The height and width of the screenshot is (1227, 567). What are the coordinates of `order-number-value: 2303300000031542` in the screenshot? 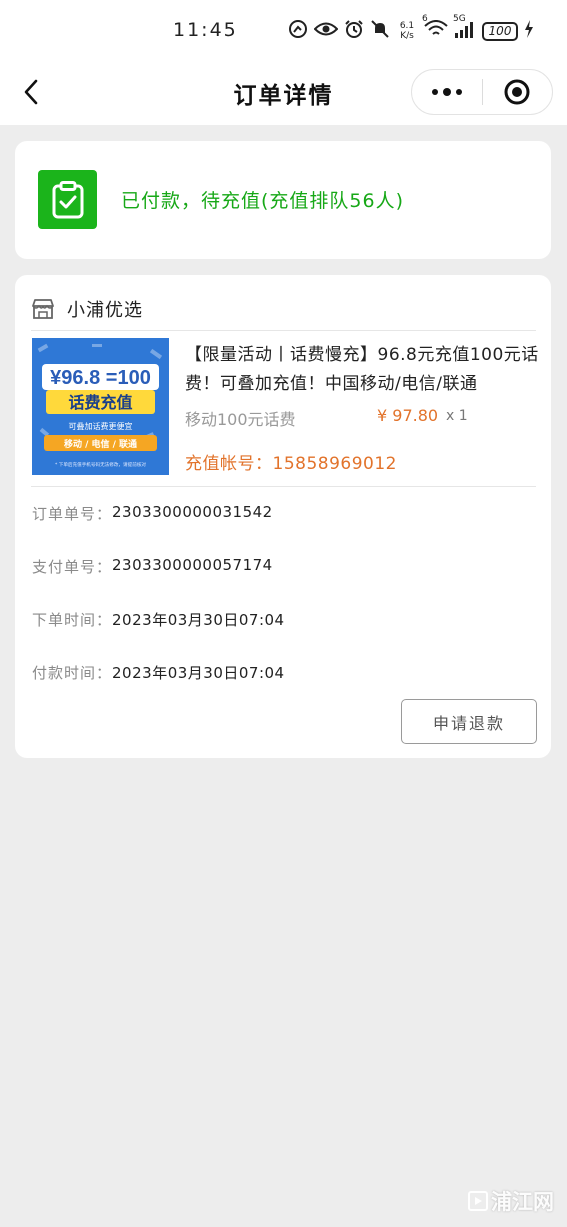 It's located at (192, 512).